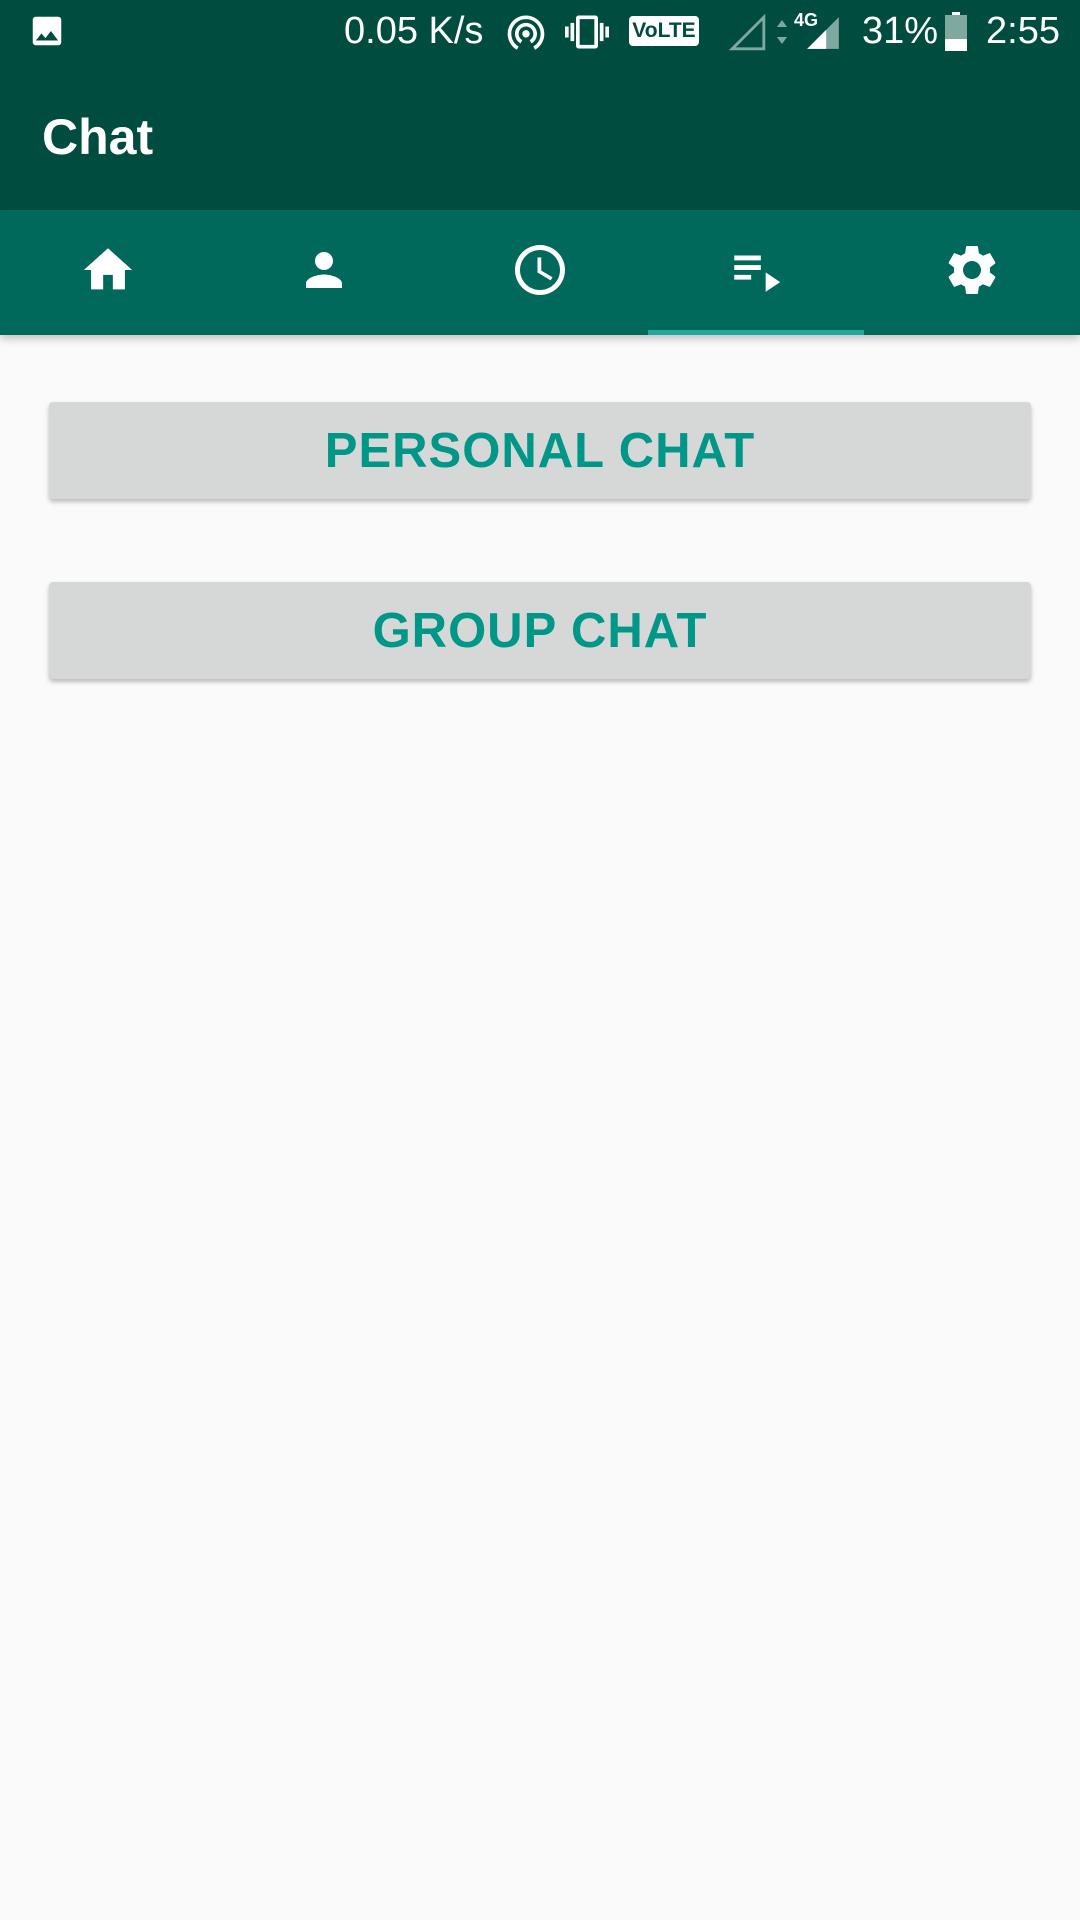 This screenshot has height=1920, width=1080. Describe the element at coordinates (1023, 31) in the screenshot. I see `clock-time: 2:55` at that location.